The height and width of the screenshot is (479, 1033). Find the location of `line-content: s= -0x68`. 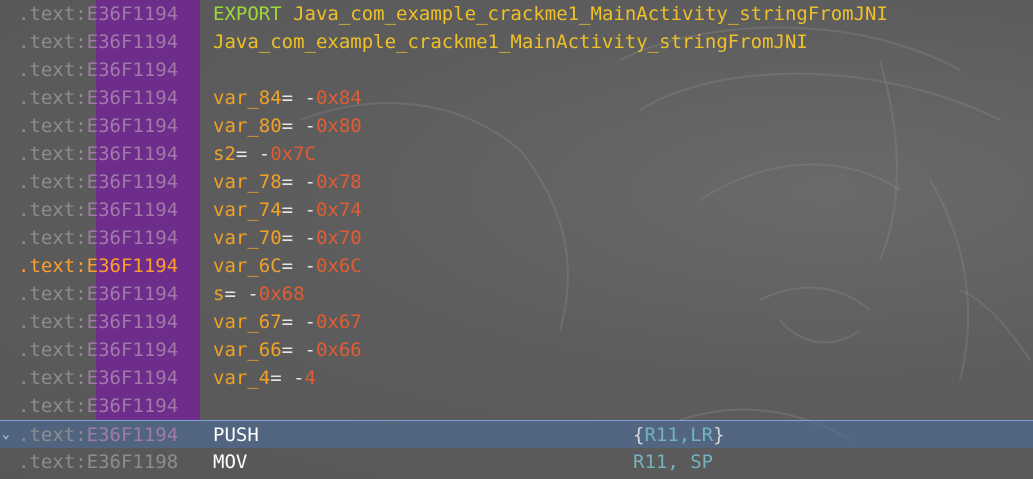

line-content: s= -0x68 is located at coordinates (259, 294).